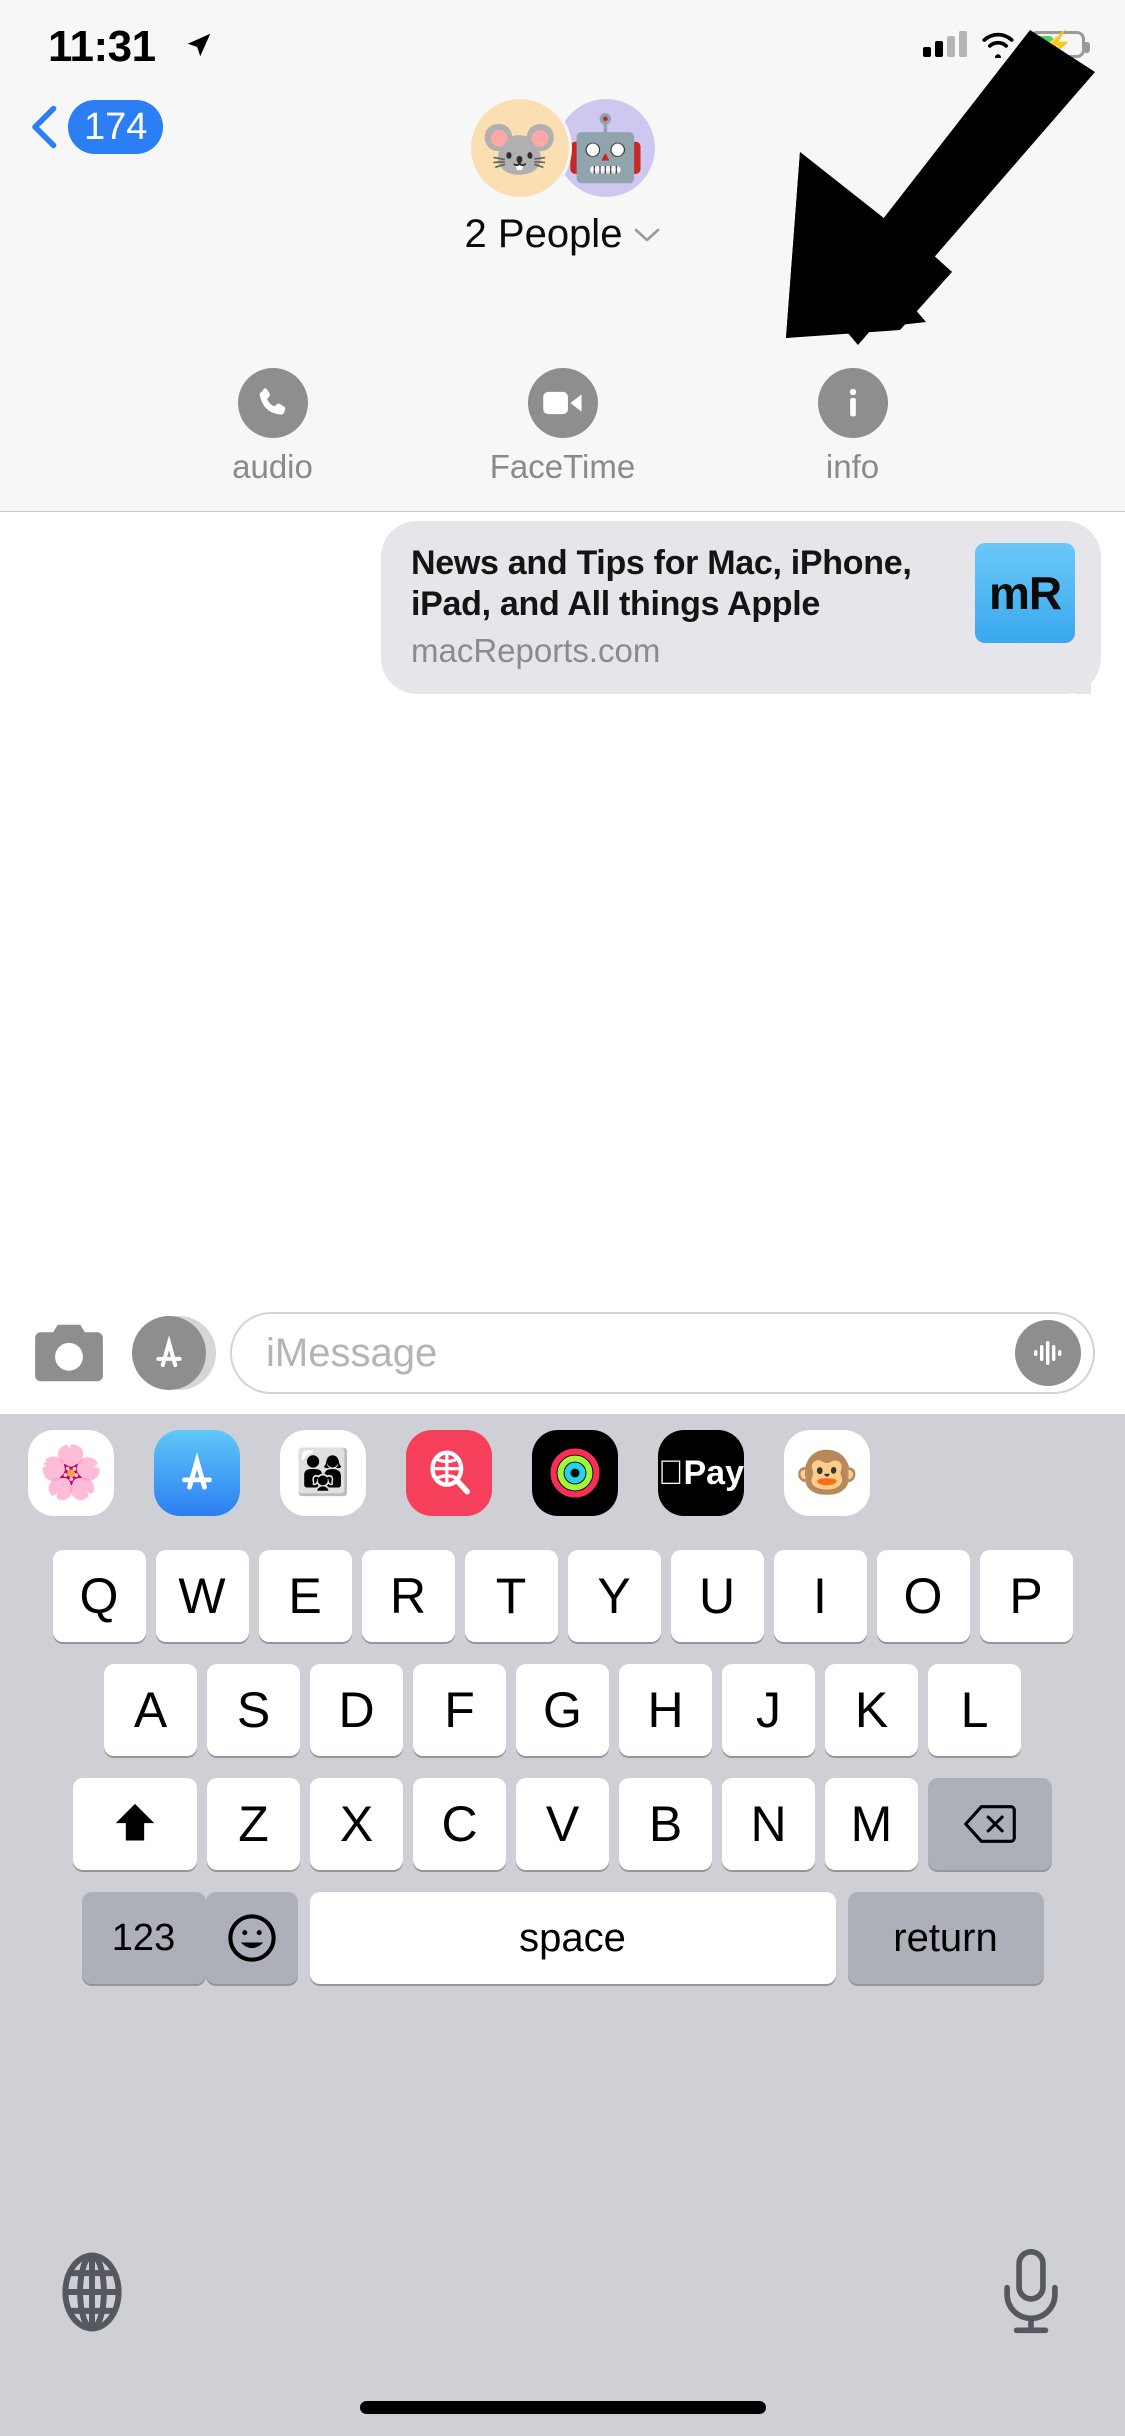  What do you see at coordinates (945, 1938) in the screenshot?
I see `key-return: return` at bounding box center [945, 1938].